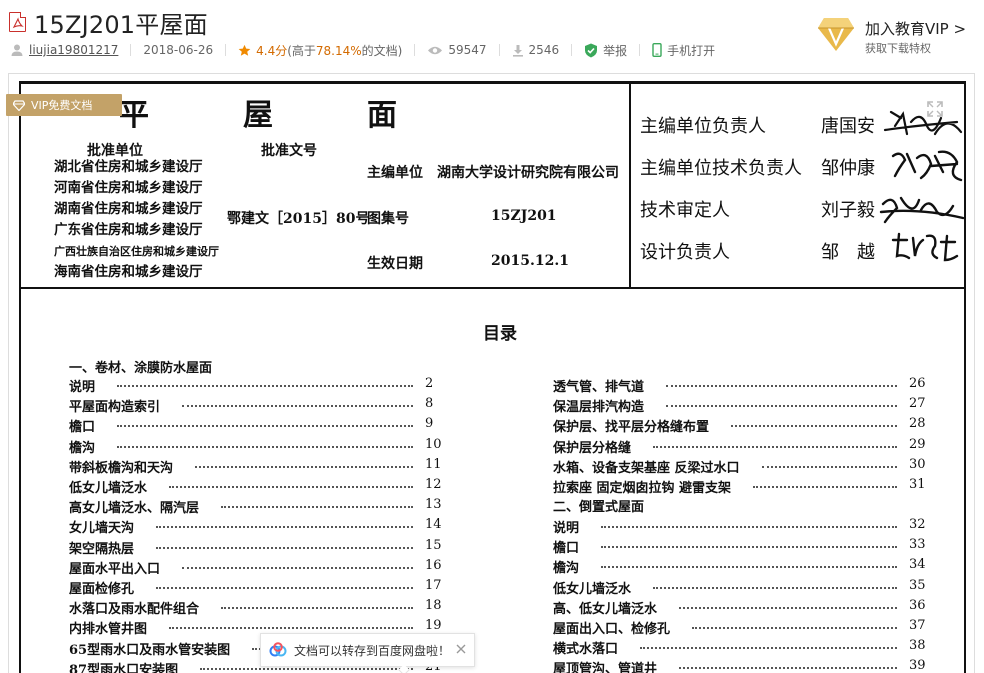  I want to click on toc-entry-page: 11, so click(433, 464).